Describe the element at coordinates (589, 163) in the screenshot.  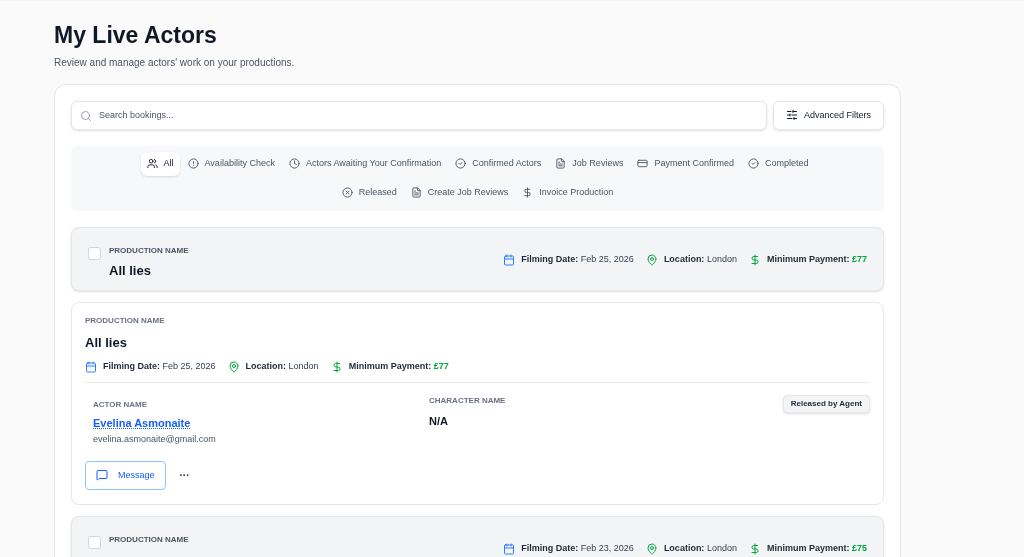
I see `filter-tab: Job Reviews` at that location.